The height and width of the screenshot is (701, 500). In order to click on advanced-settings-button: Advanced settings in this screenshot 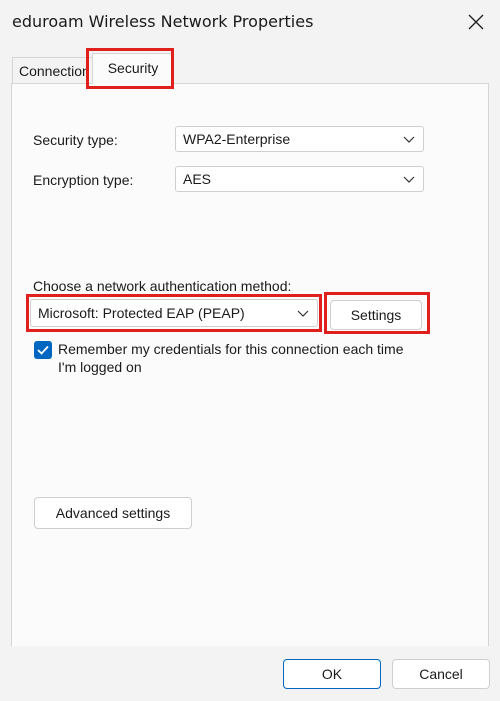, I will do `click(113, 513)`.